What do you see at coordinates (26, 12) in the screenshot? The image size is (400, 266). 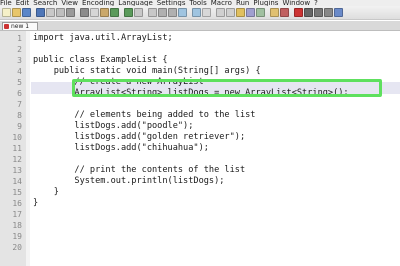 I see `save-icon` at bounding box center [26, 12].